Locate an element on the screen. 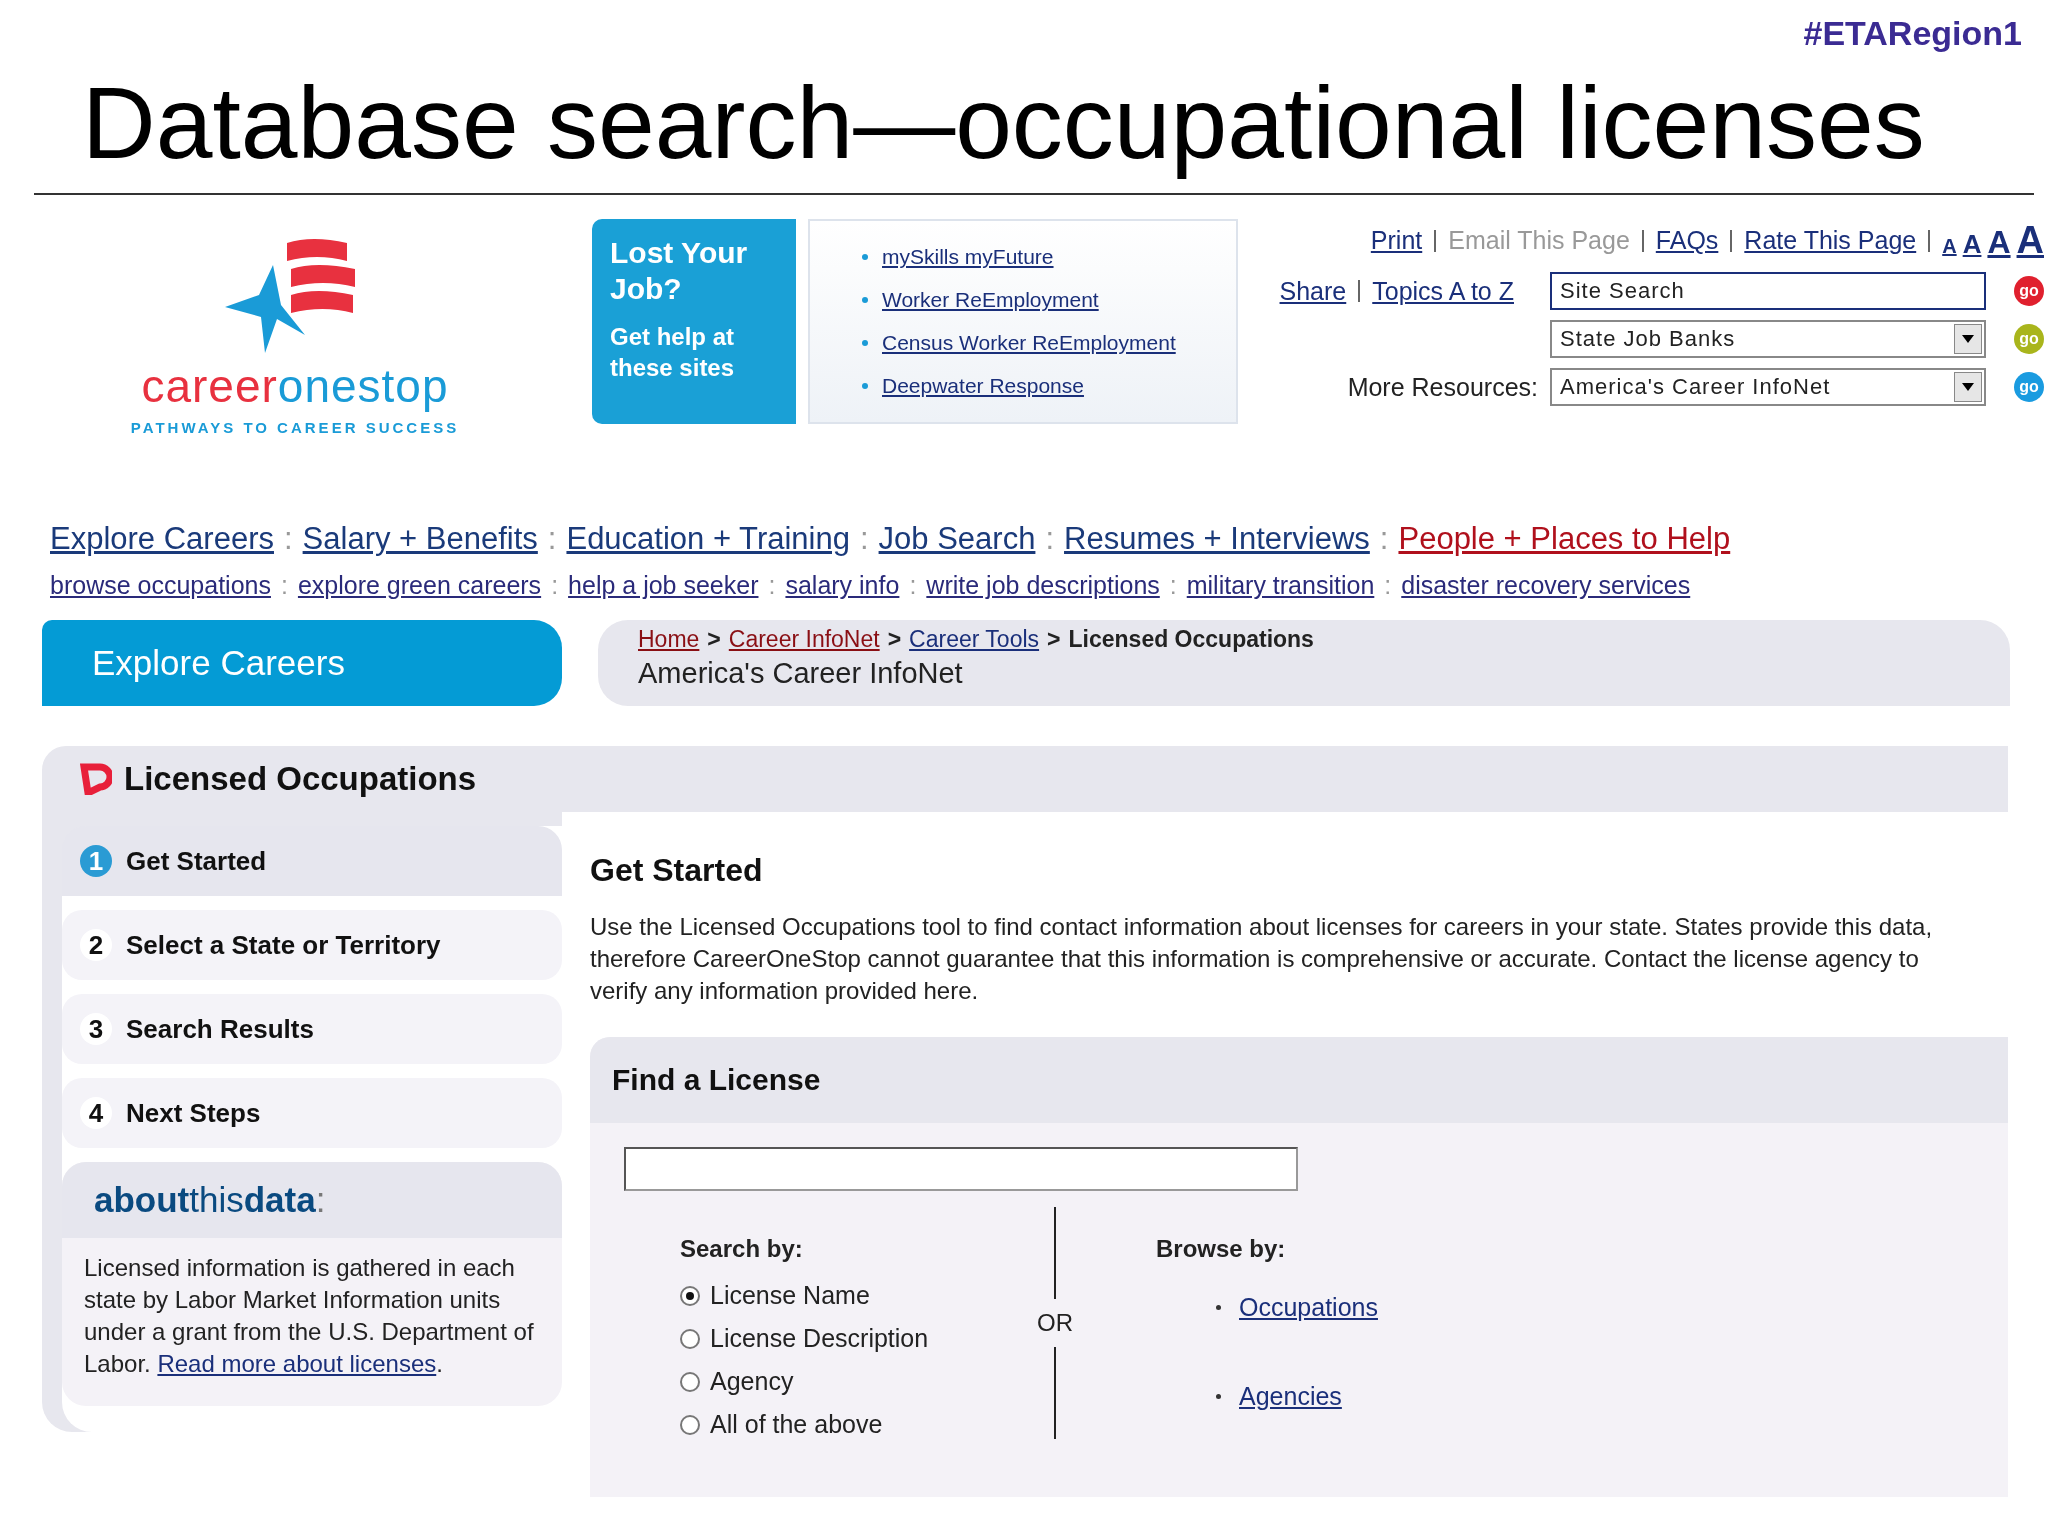  step-number: 3 is located at coordinates (96, 1029).